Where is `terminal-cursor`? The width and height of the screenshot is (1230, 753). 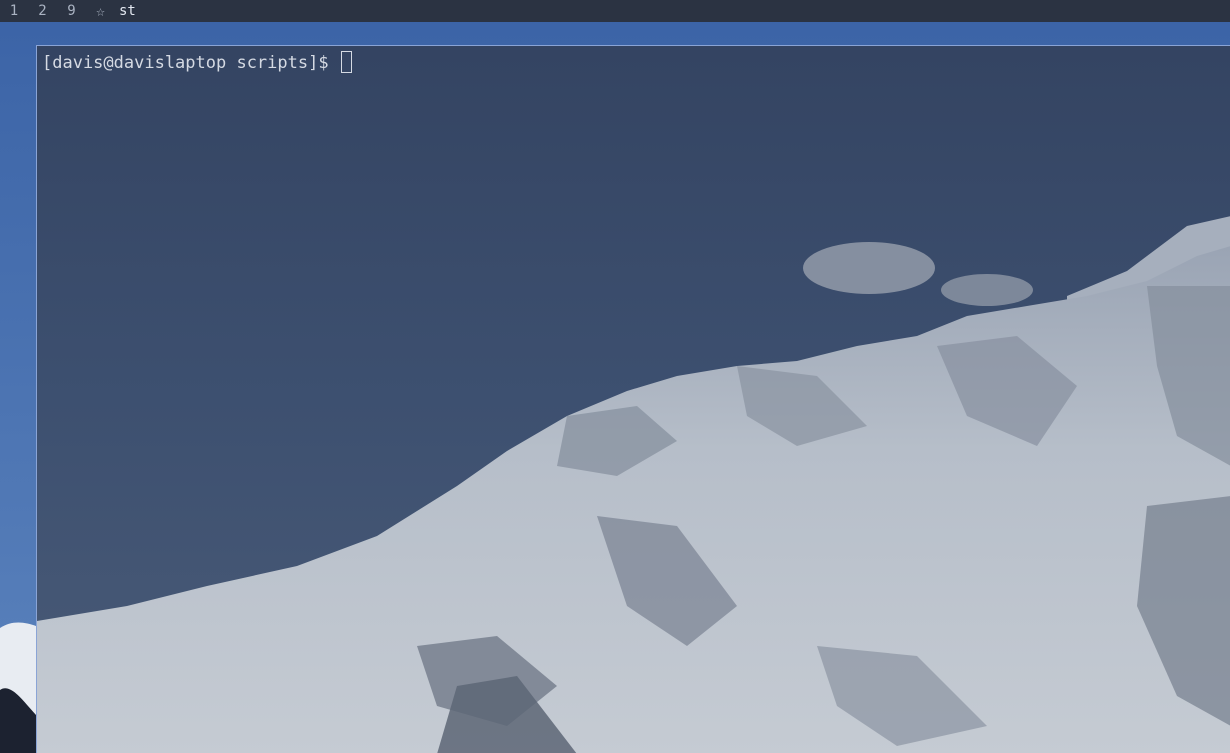
terminal-cursor is located at coordinates (346, 62).